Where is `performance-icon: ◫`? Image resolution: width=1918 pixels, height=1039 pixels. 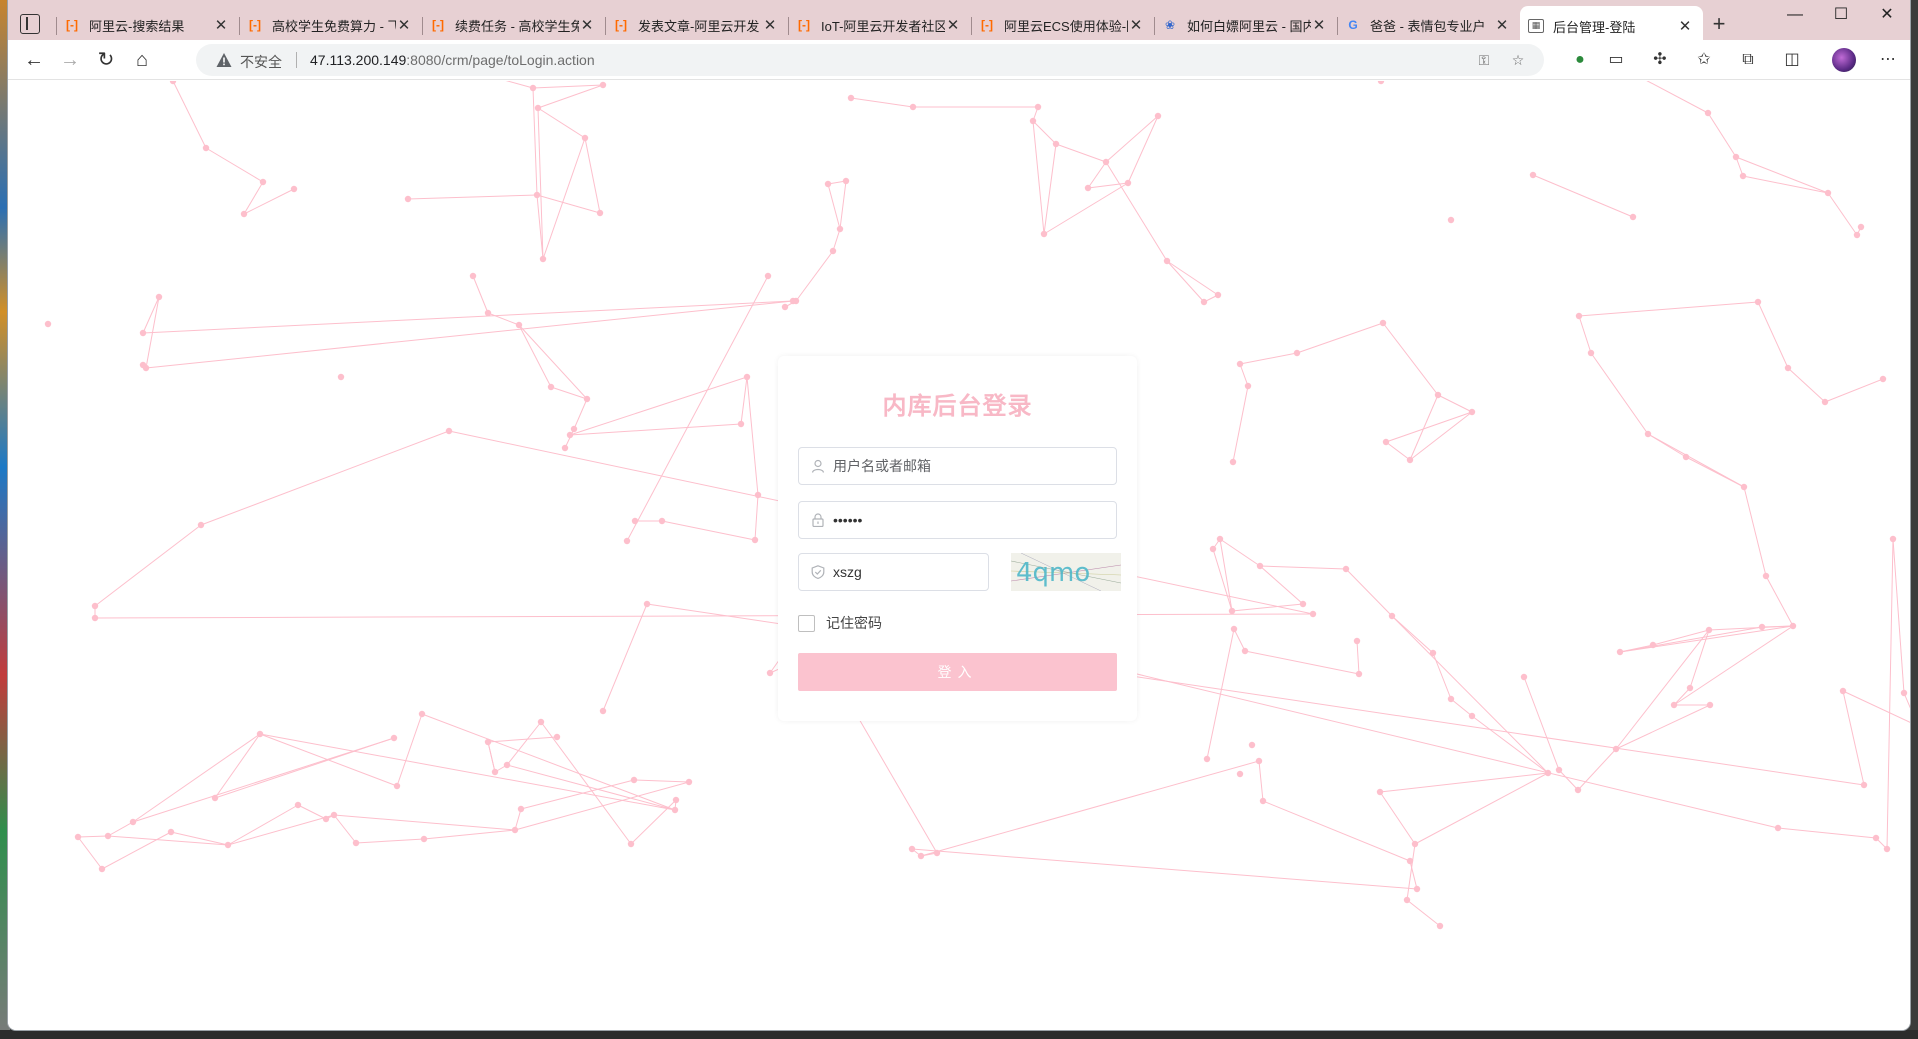 performance-icon: ◫ is located at coordinates (1792, 60).